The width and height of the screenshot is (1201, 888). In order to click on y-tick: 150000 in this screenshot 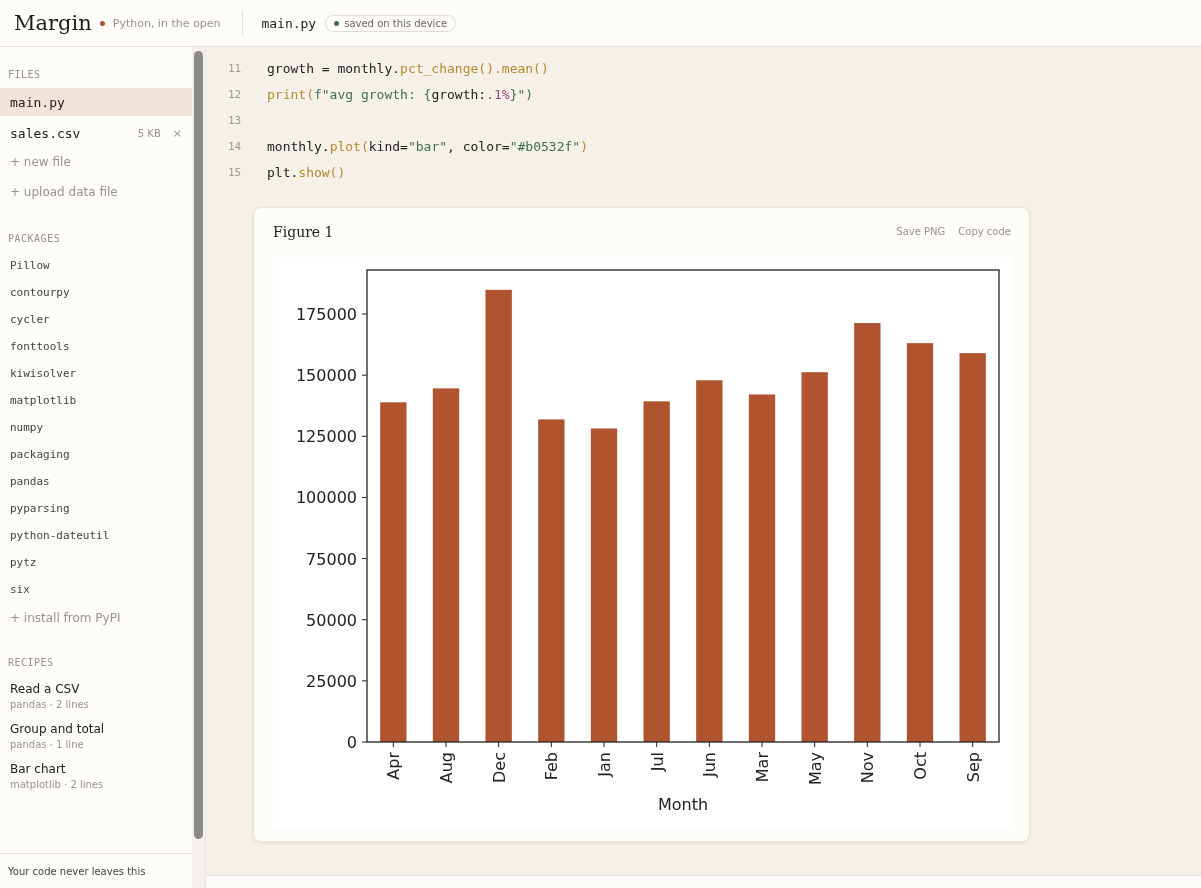, I will do `click(331, 376)`.